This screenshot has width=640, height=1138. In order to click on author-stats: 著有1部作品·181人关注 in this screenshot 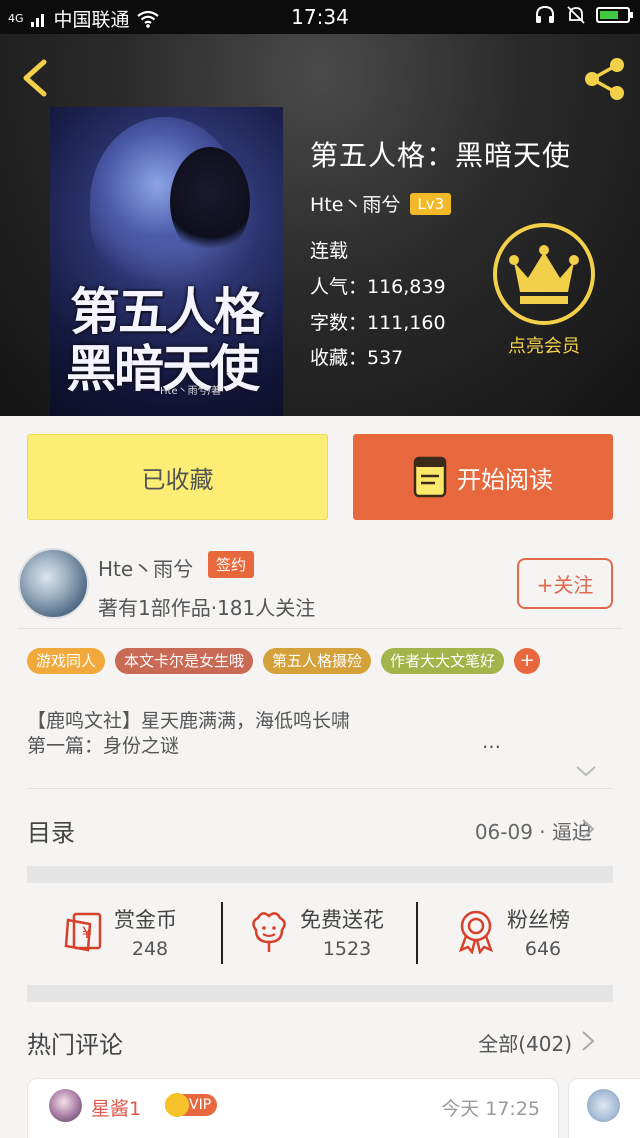, I will do `click(207, 608)`.